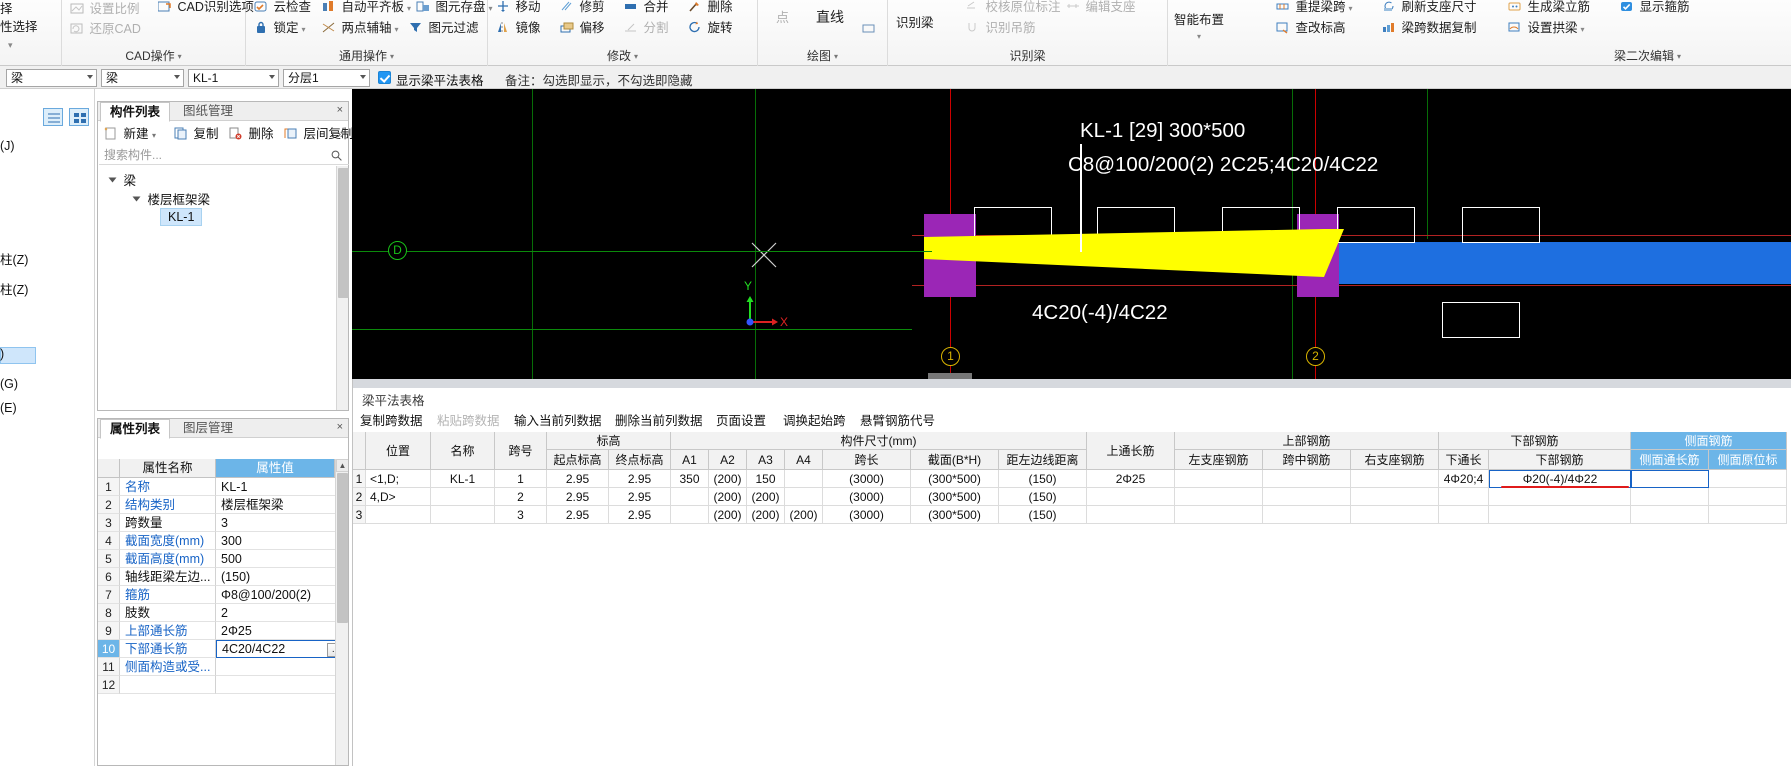  Describe the element at coordinates (223, 487) in the screenshot. I see `property-row: 1 名称 KL-1` at that location.